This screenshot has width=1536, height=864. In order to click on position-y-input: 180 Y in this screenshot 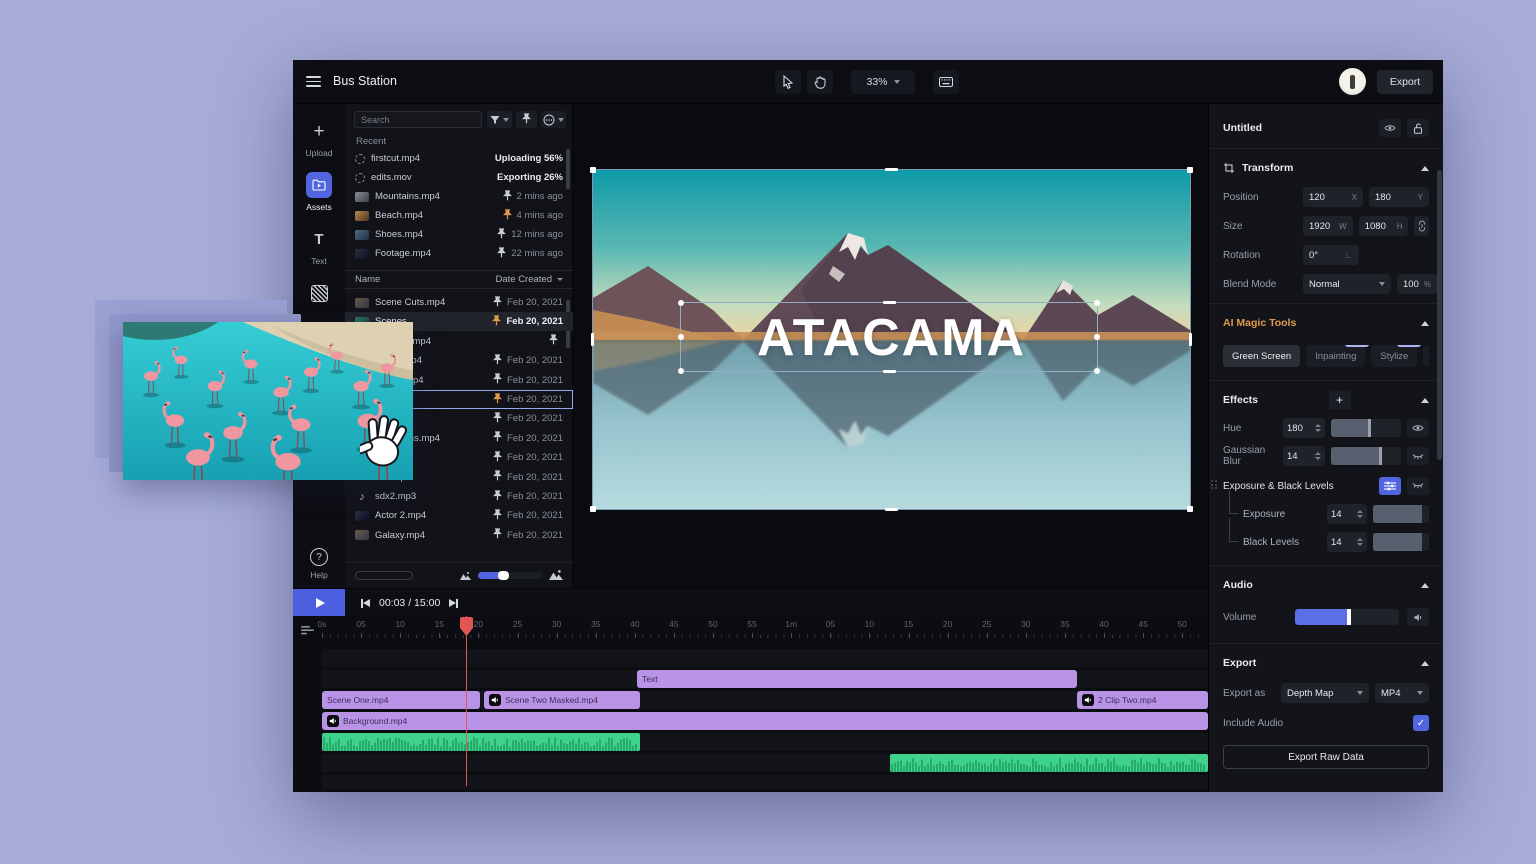, I will do `click(1399, 197)`.